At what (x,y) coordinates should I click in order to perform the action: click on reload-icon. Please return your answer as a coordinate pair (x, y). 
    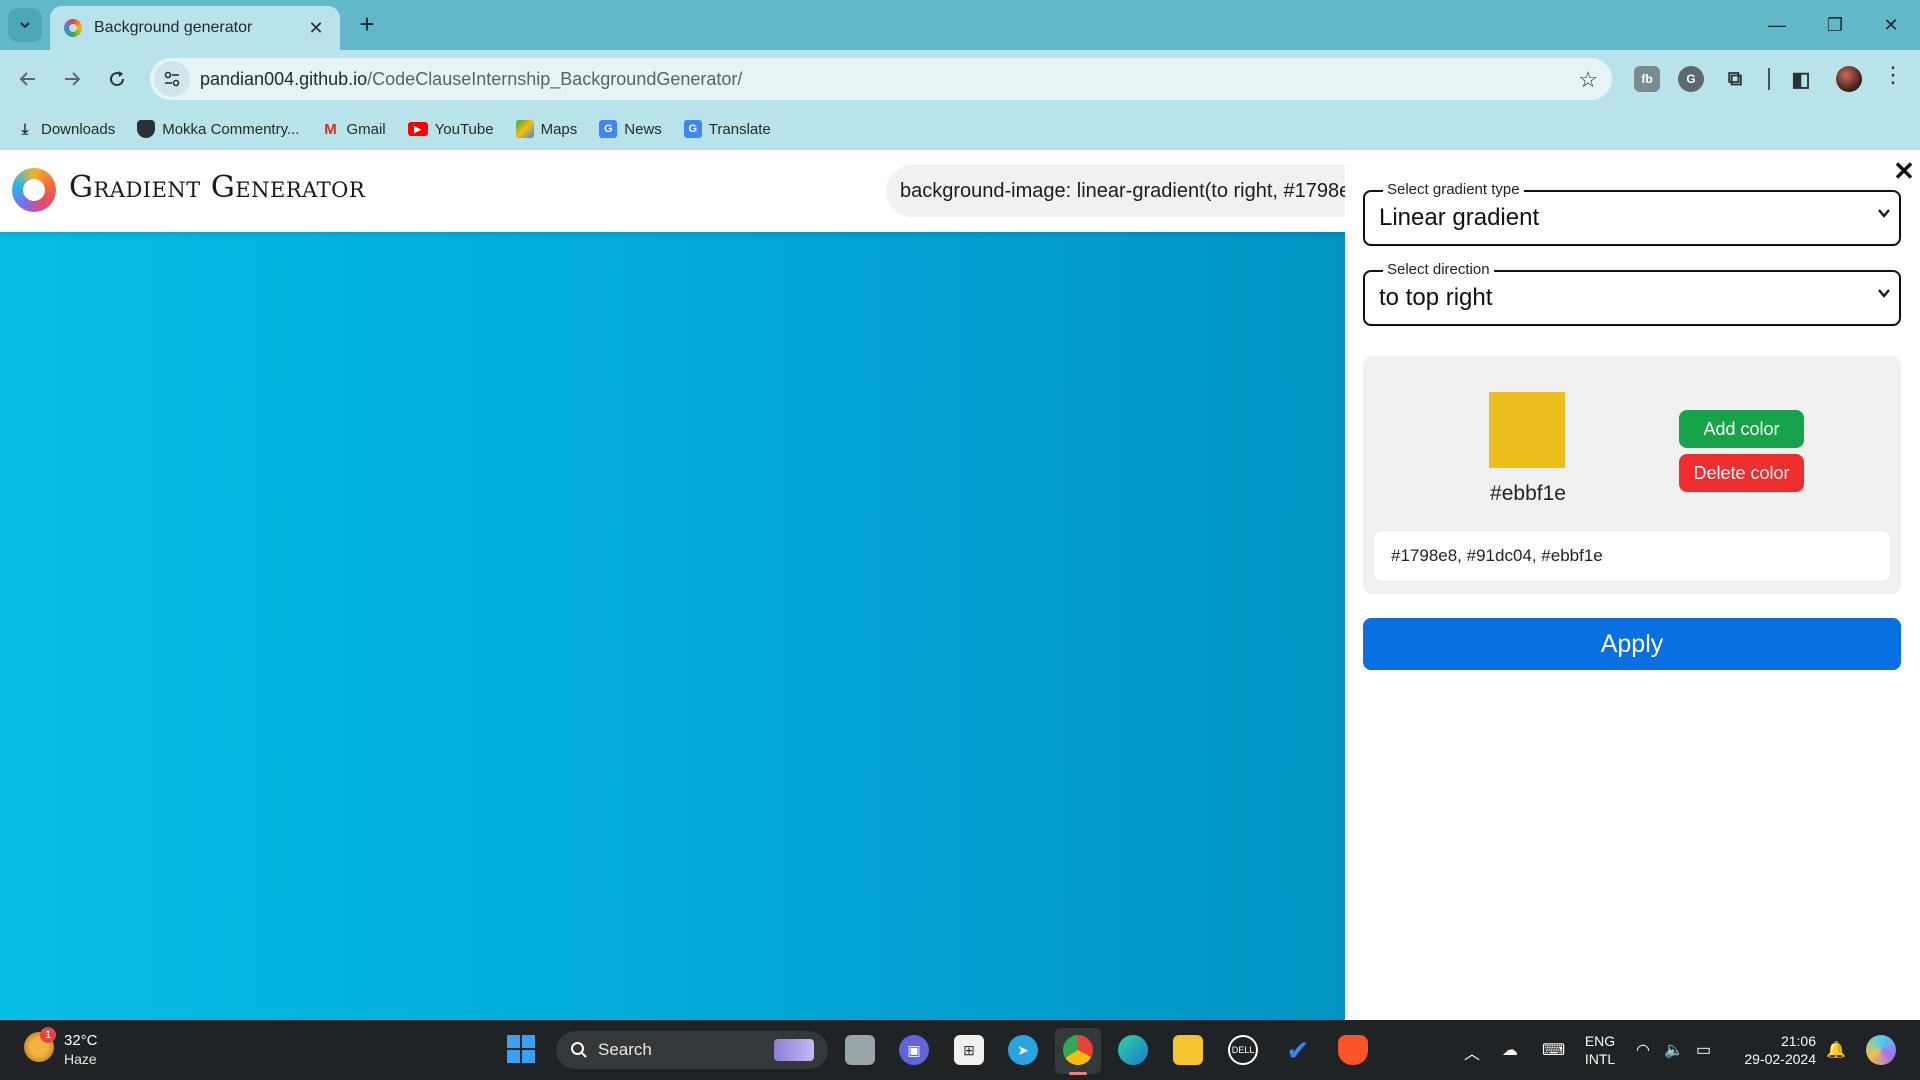
    Looking at the image, I should click on (117, 79).